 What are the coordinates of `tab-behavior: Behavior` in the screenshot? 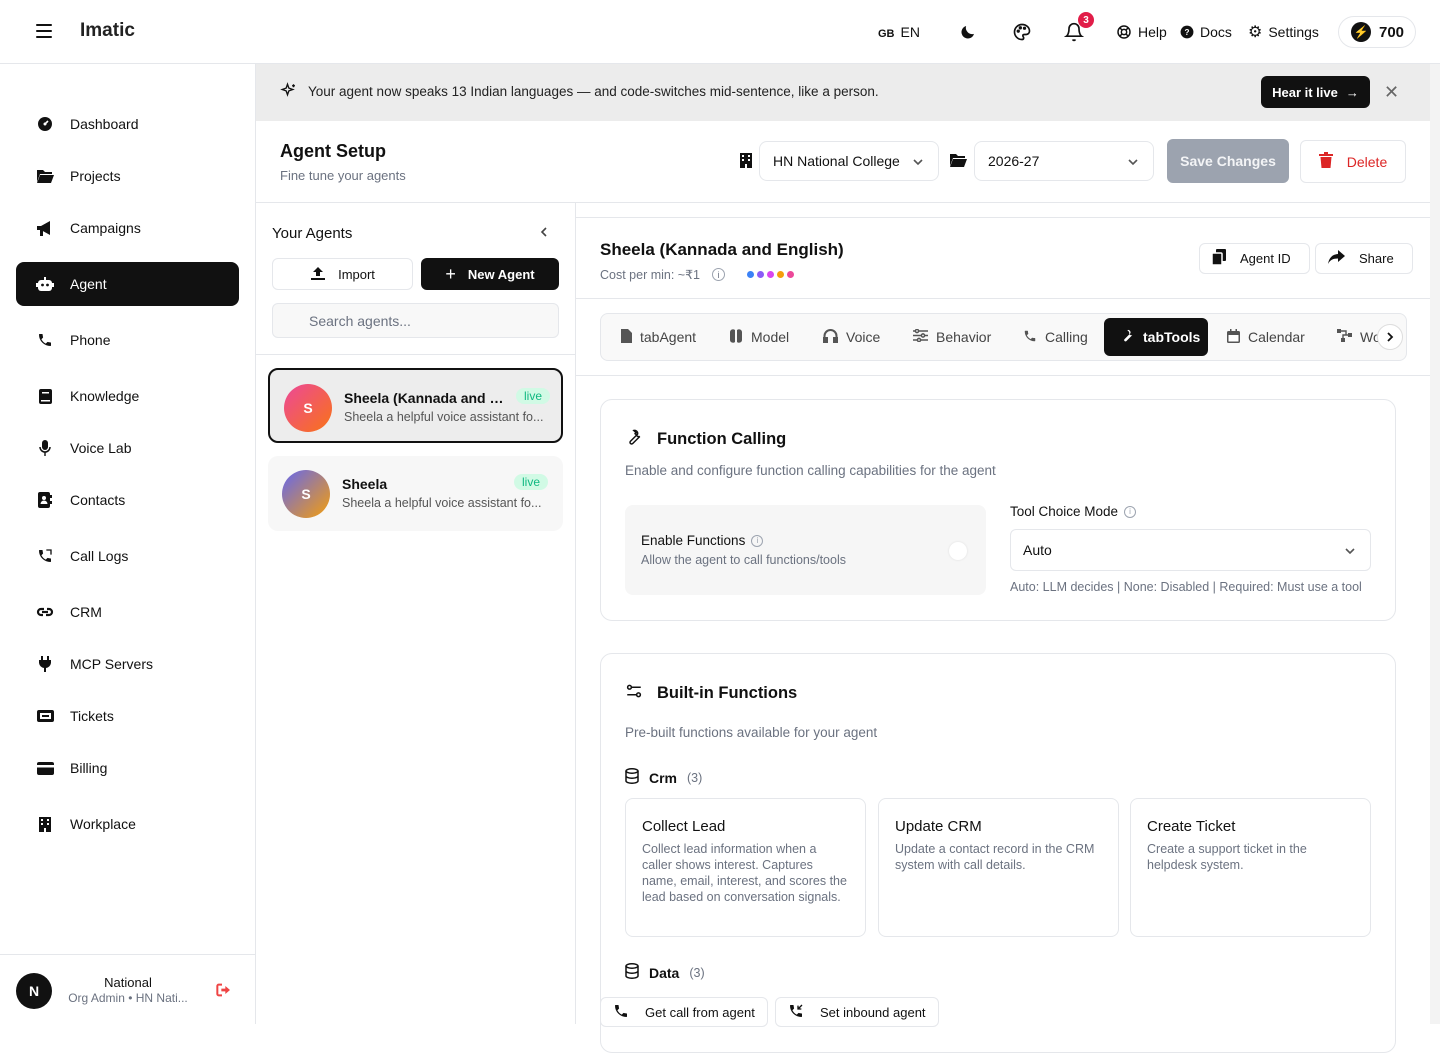 It's located at (948, 337).